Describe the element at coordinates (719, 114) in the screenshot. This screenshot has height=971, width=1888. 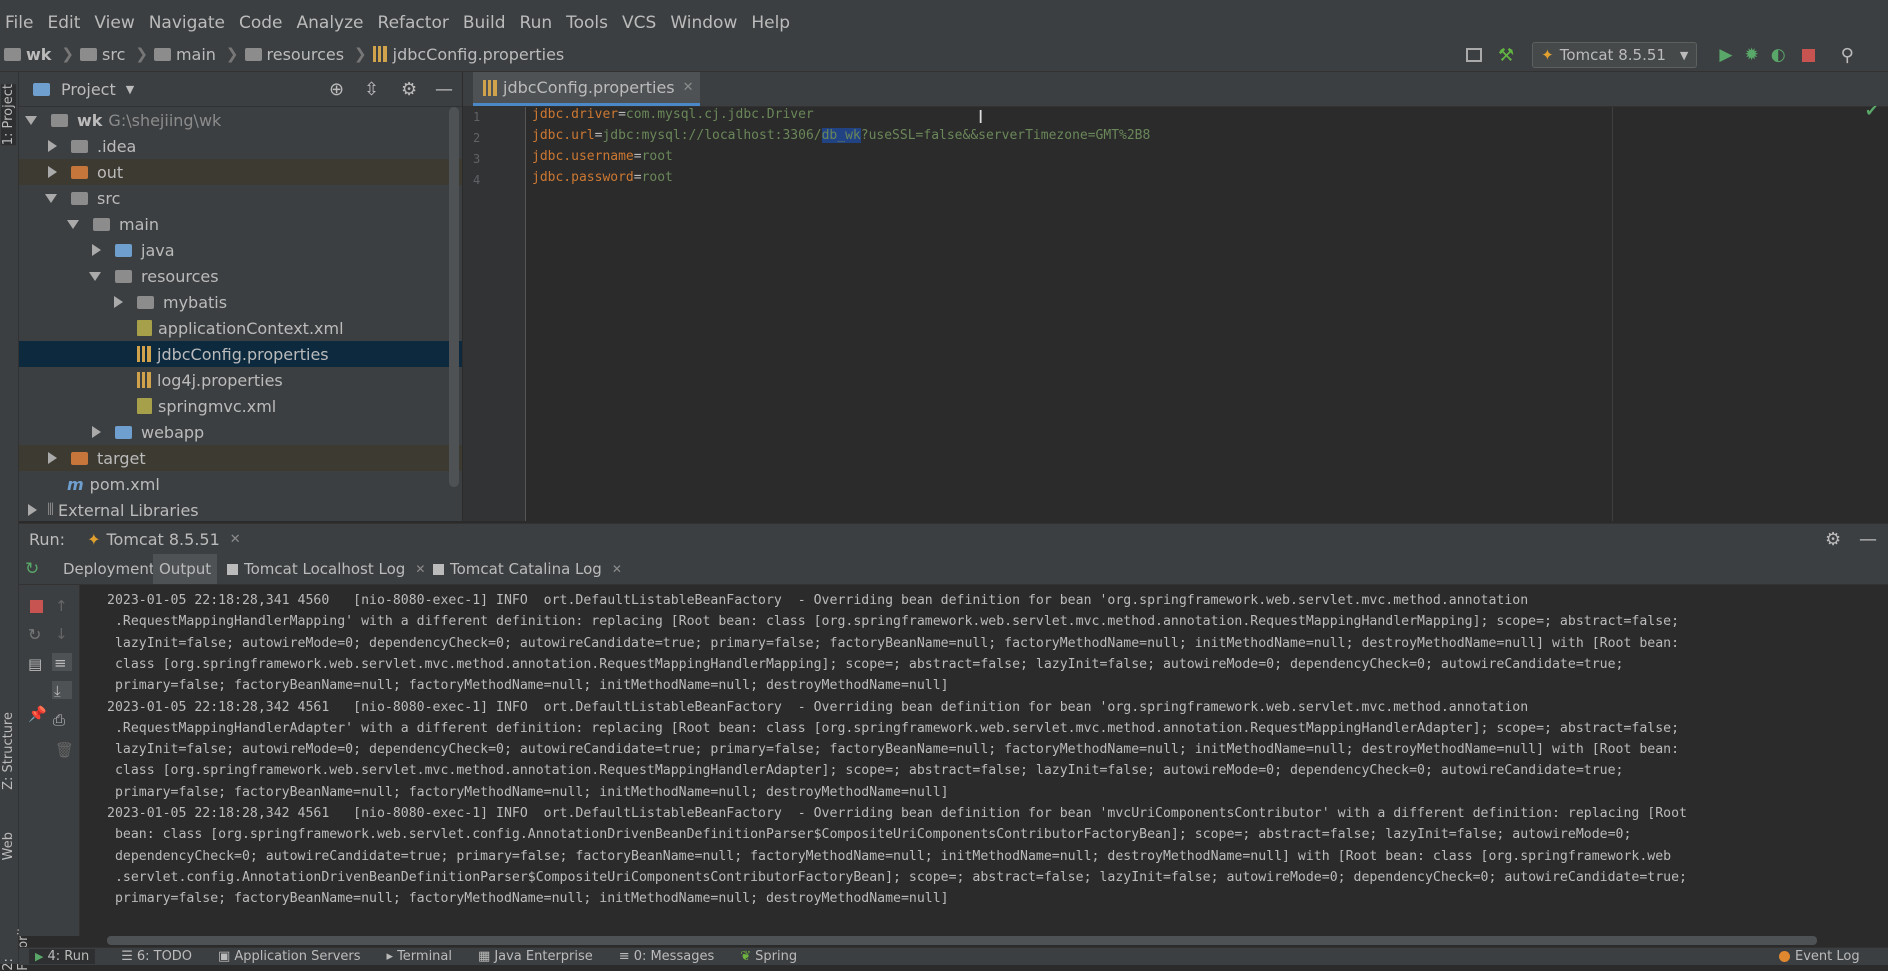
I see `property-value: com.mysql.cj.jdbc.Driver` at that location.